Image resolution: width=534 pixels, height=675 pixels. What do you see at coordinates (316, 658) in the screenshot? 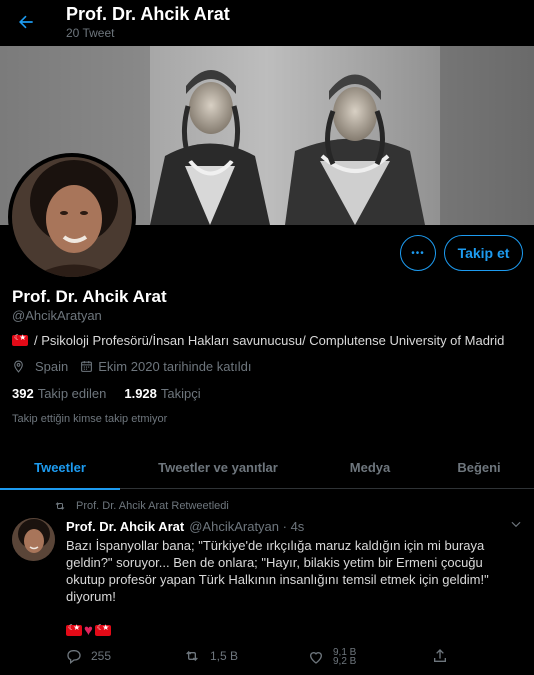
I see `like-heart-icon` at bounding box center [316, 658].